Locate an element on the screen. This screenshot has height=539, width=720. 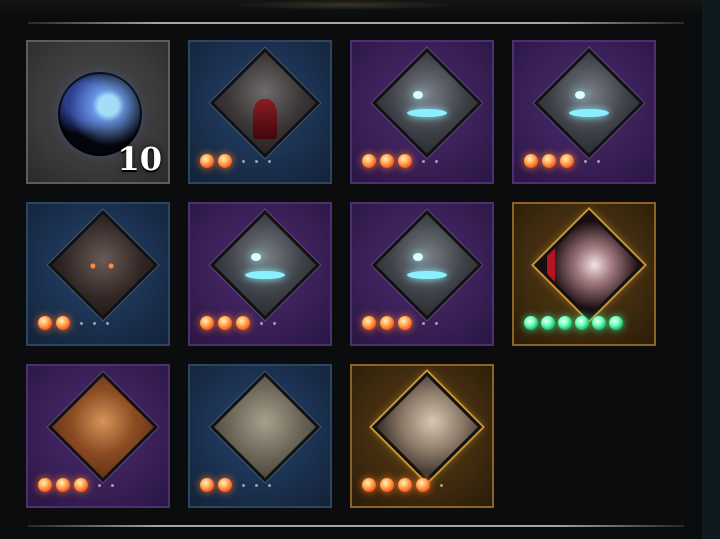
grinning-warrior-portrait is located at coordinates (103, 427).